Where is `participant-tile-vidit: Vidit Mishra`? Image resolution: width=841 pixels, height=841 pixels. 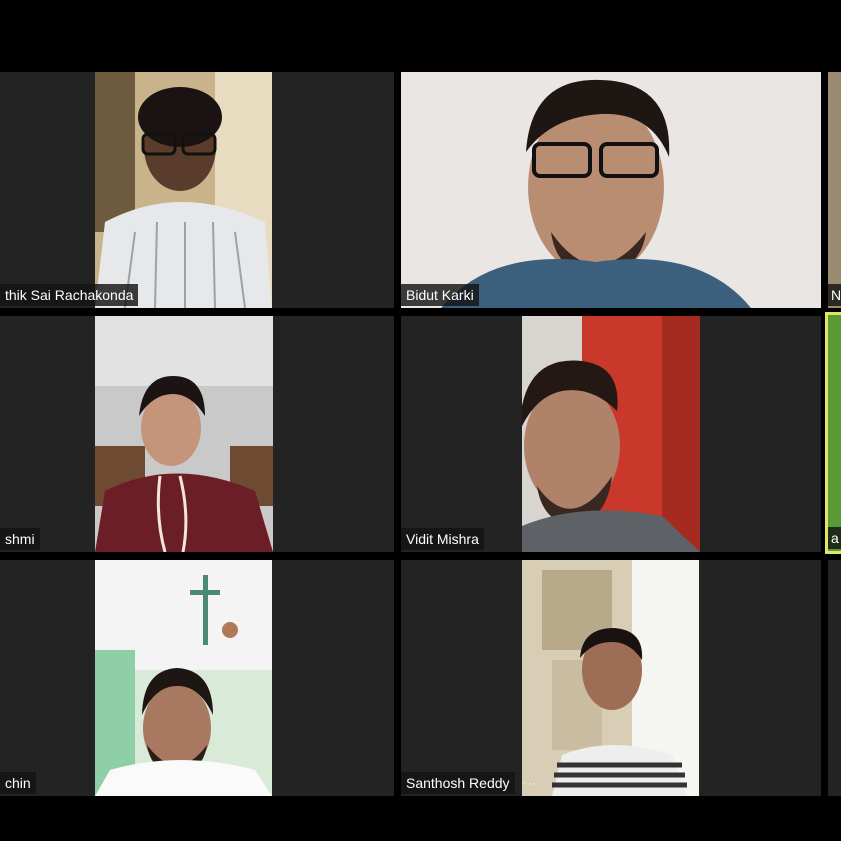
participant-tile-vidit: Vidit Mishra is located at coordinates (611, 434).